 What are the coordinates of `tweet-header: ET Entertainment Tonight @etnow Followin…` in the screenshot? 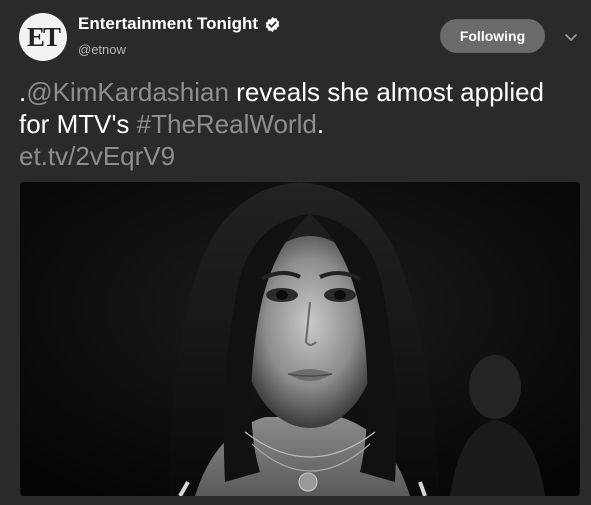 It's located at (295, 35).